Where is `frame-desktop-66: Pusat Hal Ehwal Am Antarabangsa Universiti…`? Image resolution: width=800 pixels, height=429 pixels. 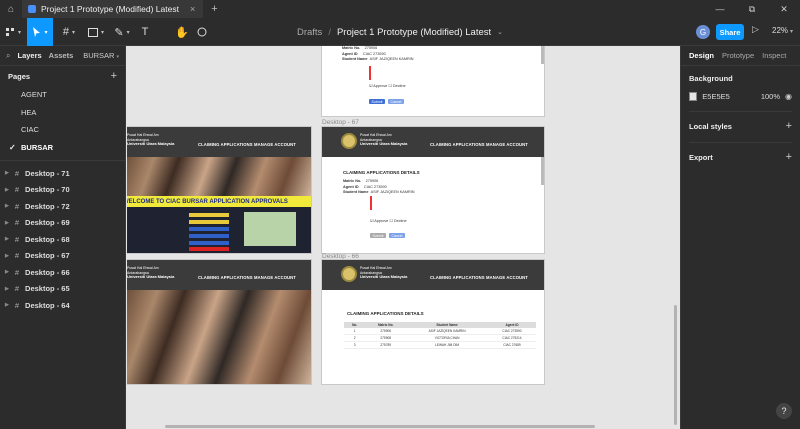
frame-desktop-66: Pusat Hal Ehwal Am Antarabangsa Universiti… is located at coordinates (433, 322).